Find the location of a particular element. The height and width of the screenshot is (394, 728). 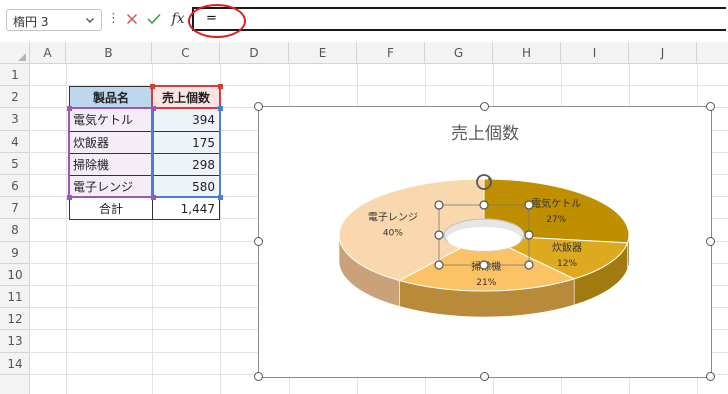

row-header-7: 7 is located at coordinates (15, 208).